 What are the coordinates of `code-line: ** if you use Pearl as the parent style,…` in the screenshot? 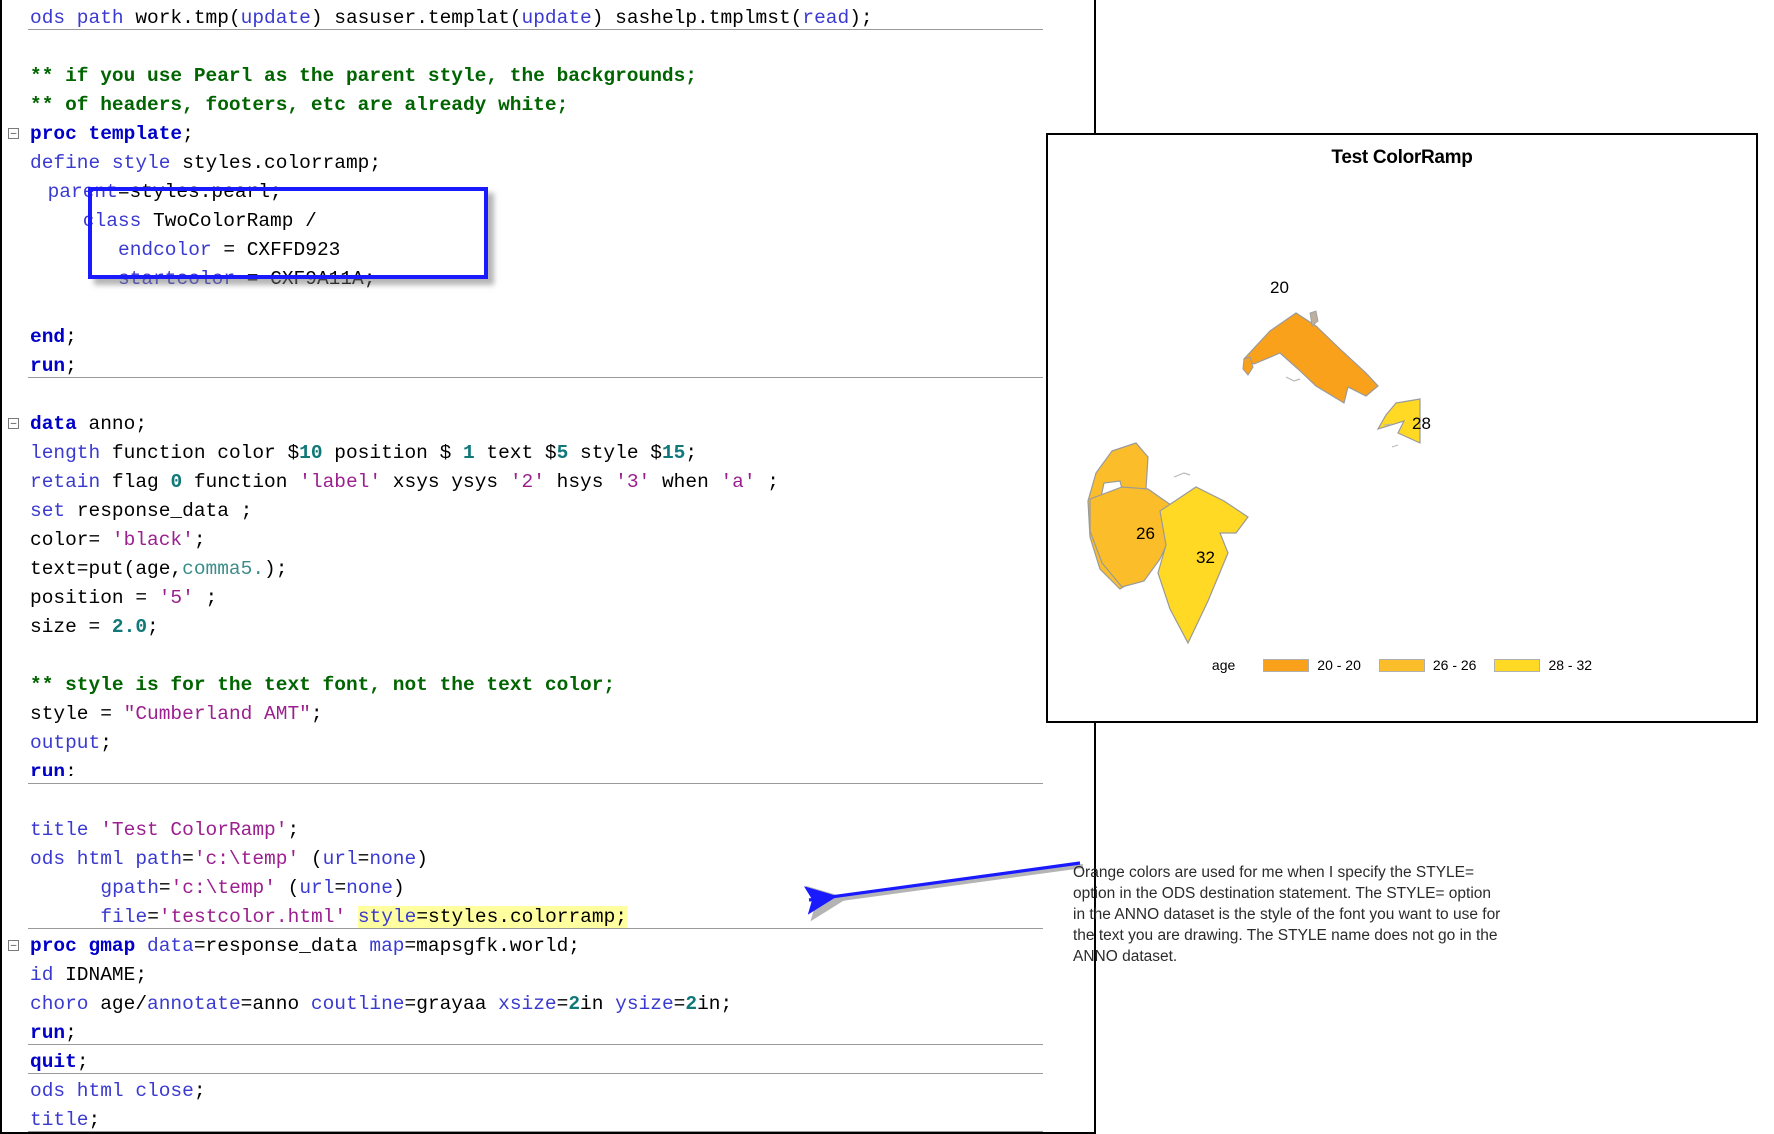 It's located at (547, 76).